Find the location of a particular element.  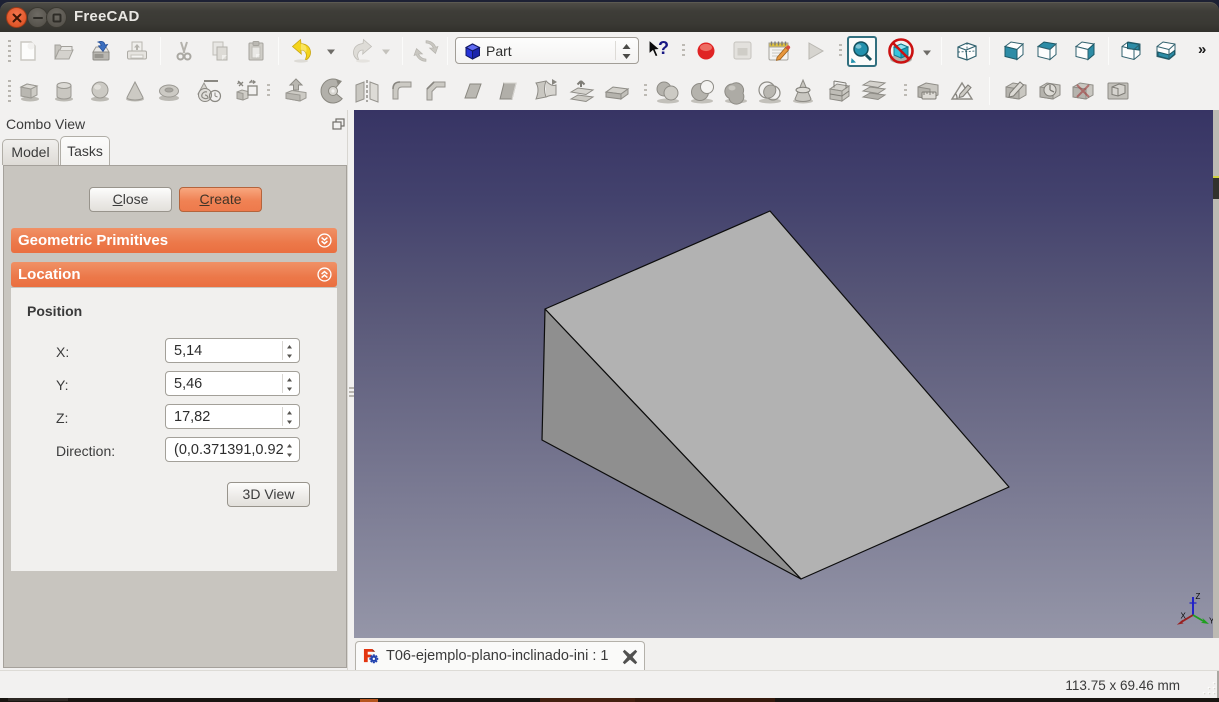

svg-text: Z is located at coordinates (1198, 596).